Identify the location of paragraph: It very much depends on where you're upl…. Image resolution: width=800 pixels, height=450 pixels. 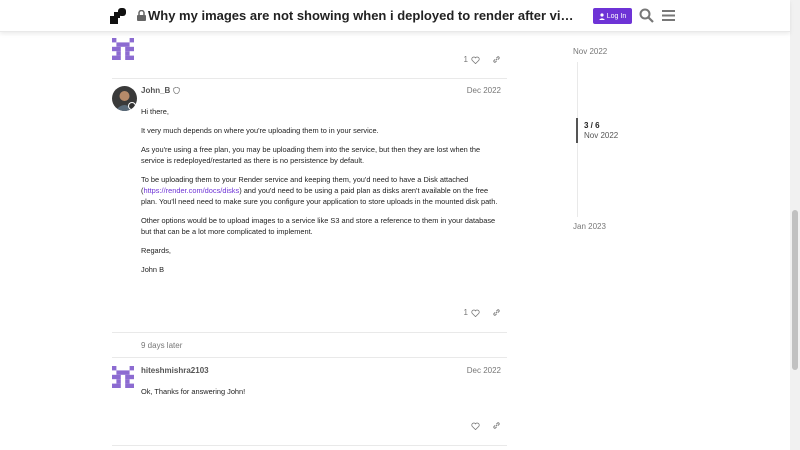
(260, 130).